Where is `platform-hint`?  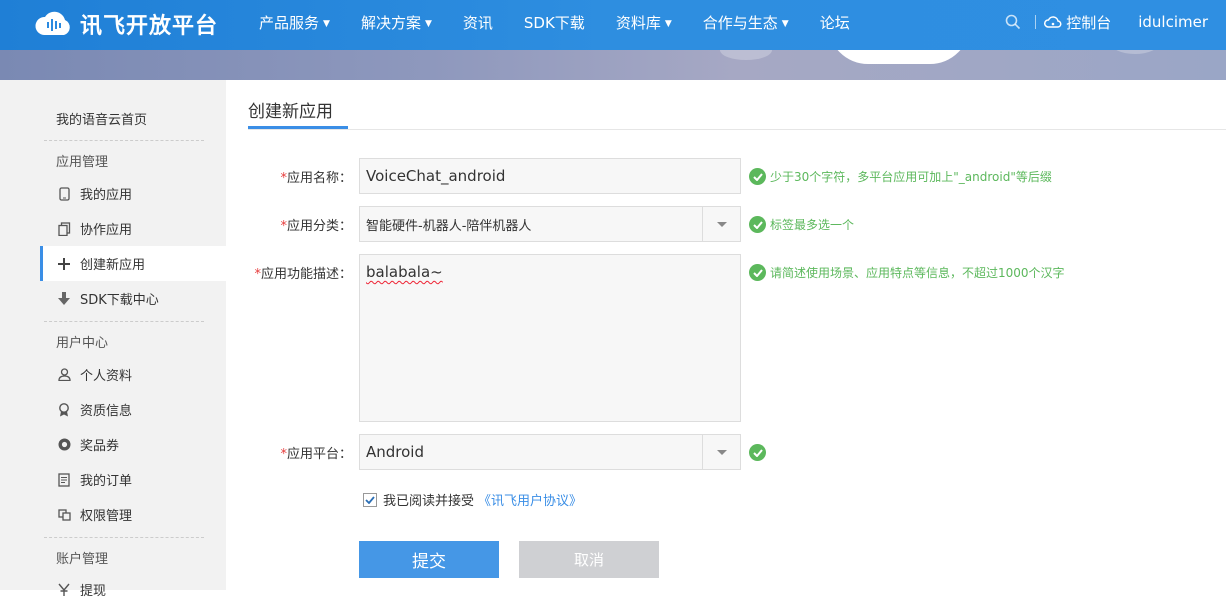 platform-hint is located at coordinates (759, 452).